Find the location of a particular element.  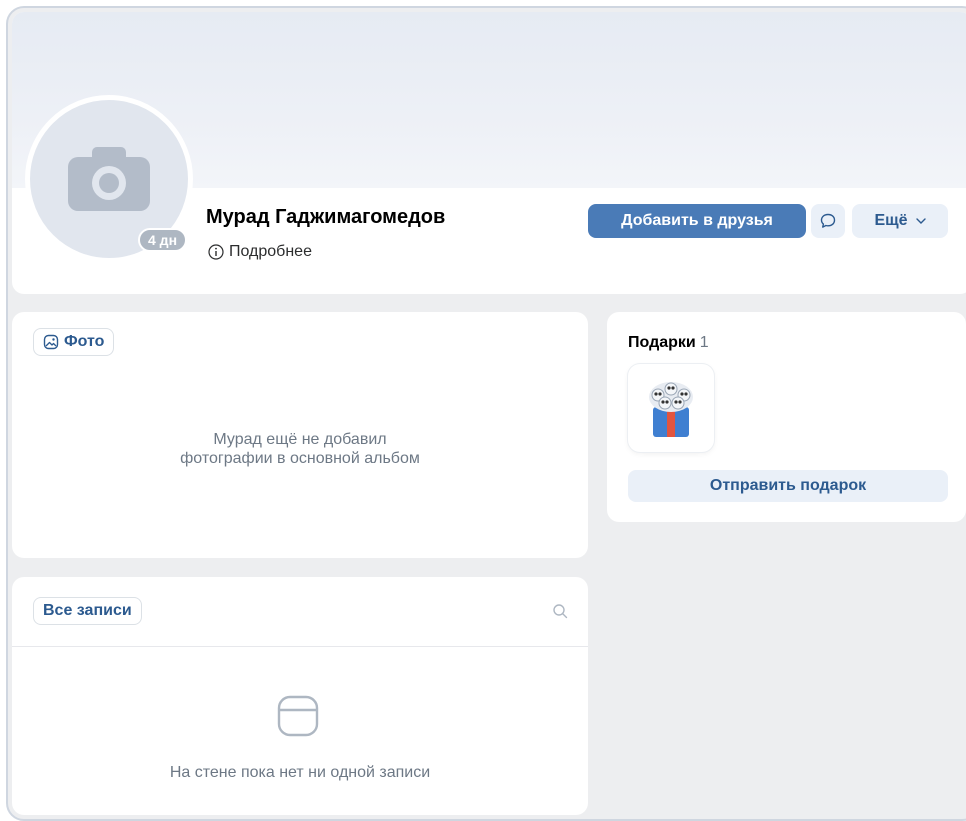

wall-empty-message: На стене пока нет ни одной записи is located at coordinates (300, 772).